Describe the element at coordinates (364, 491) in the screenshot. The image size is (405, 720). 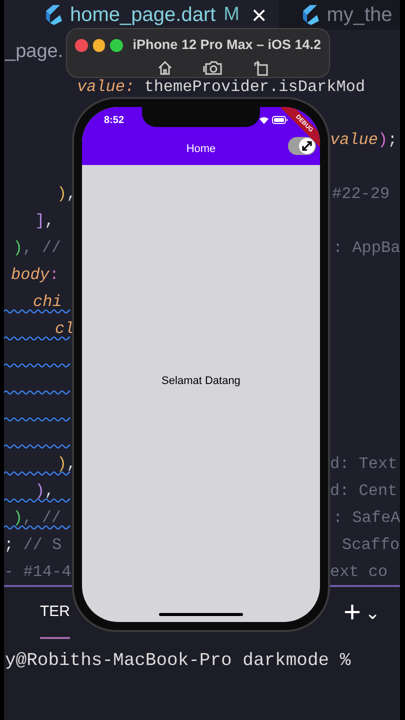
I see `code-text: d: Cent` at that location.